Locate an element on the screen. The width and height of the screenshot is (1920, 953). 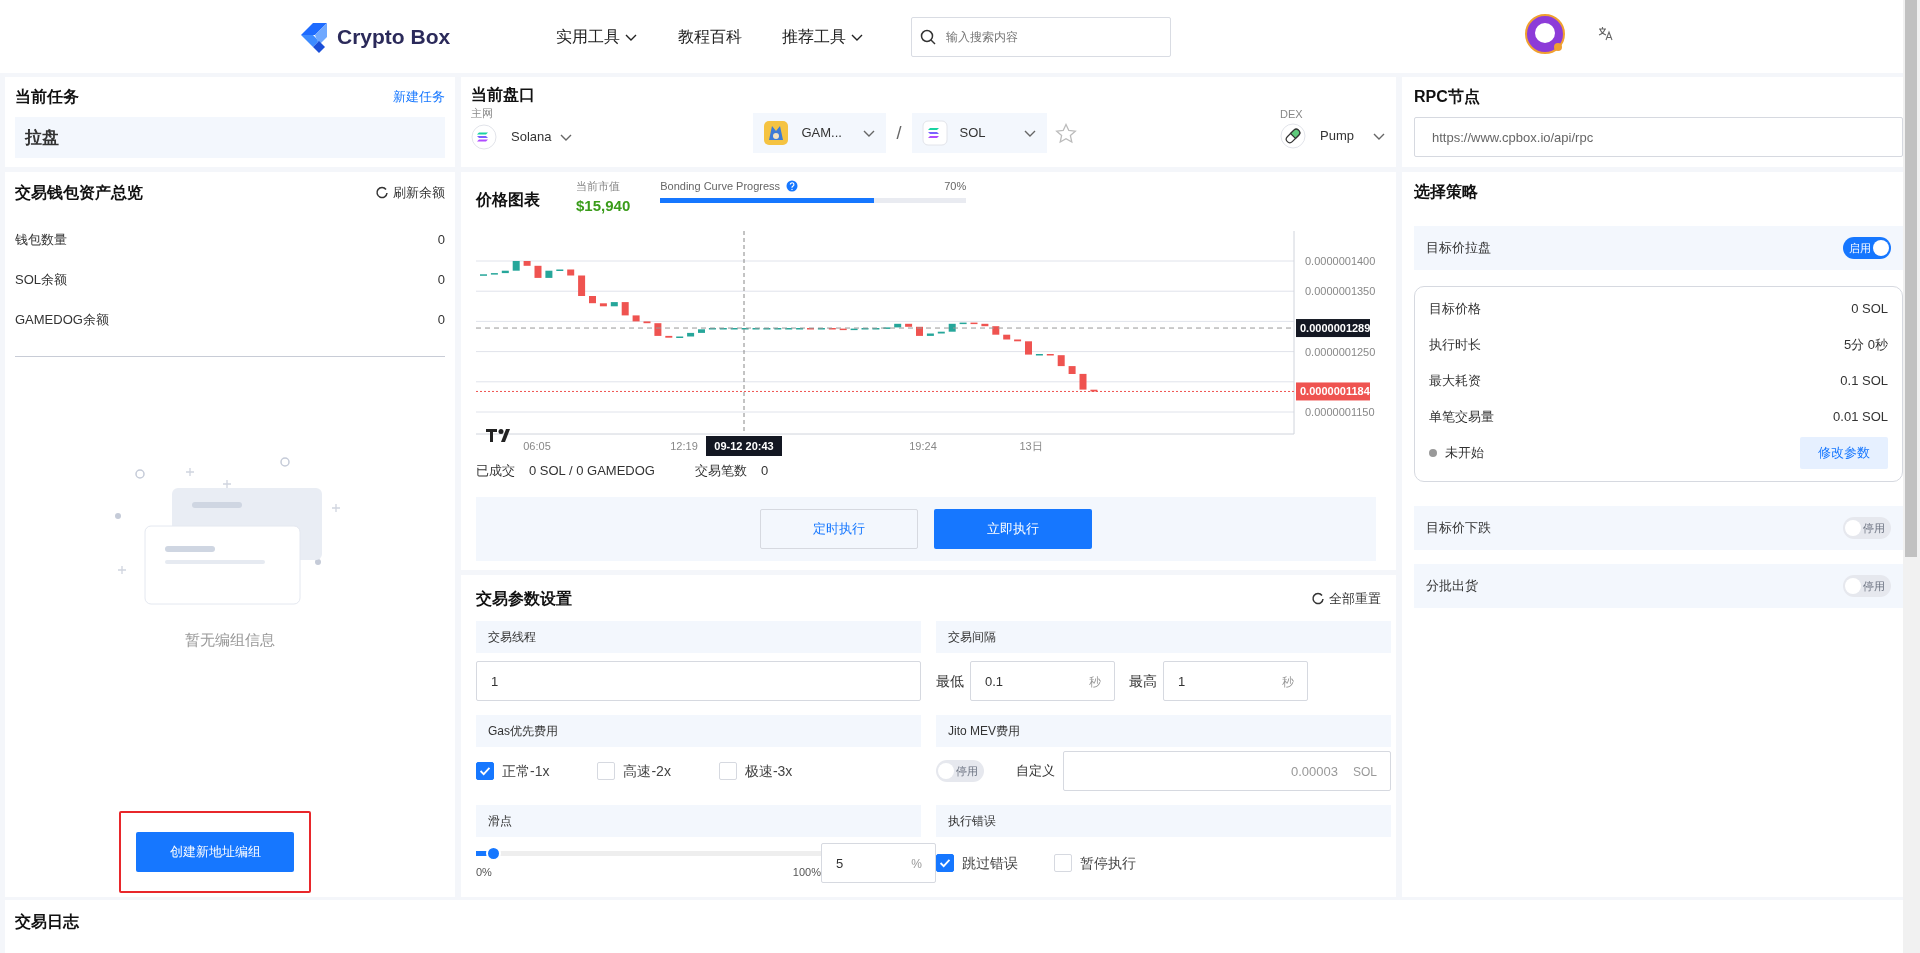
nav-link: 实用工具 is located at coordinates (597, 36).